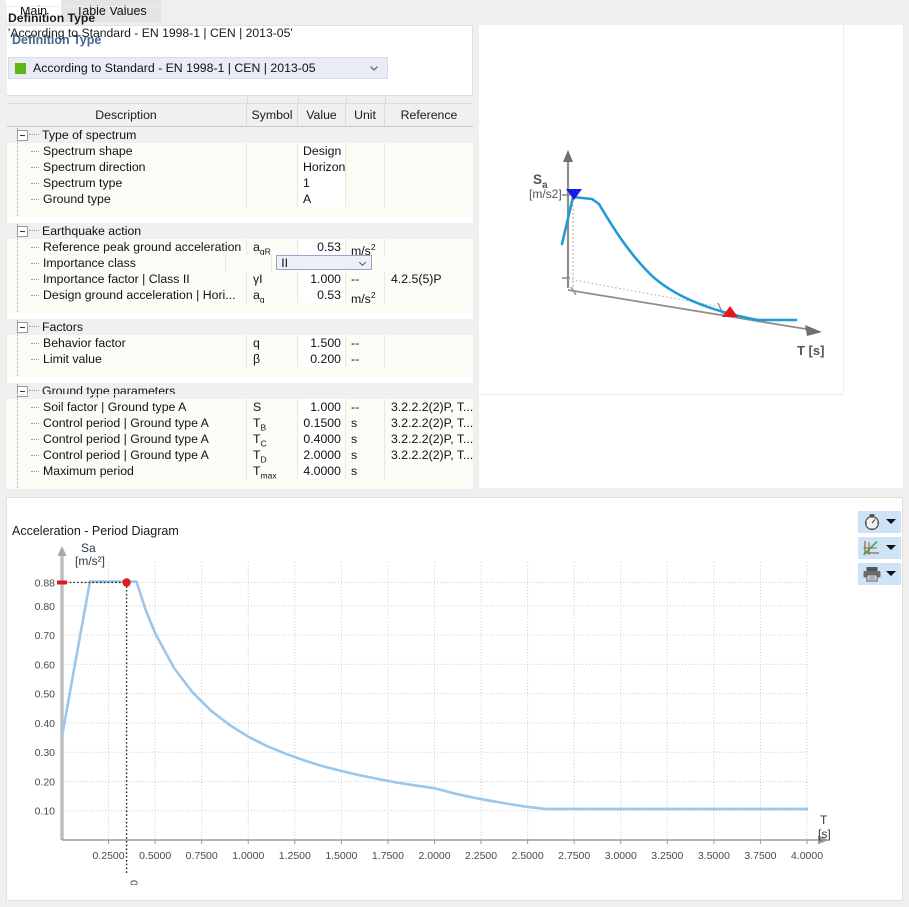 This screenshot has height=907, width=909. What do you see at coordinates (45, 724) in the screenshot?
I see `y-axis-tick-label: 0.40` at bounding box center [45, 724].